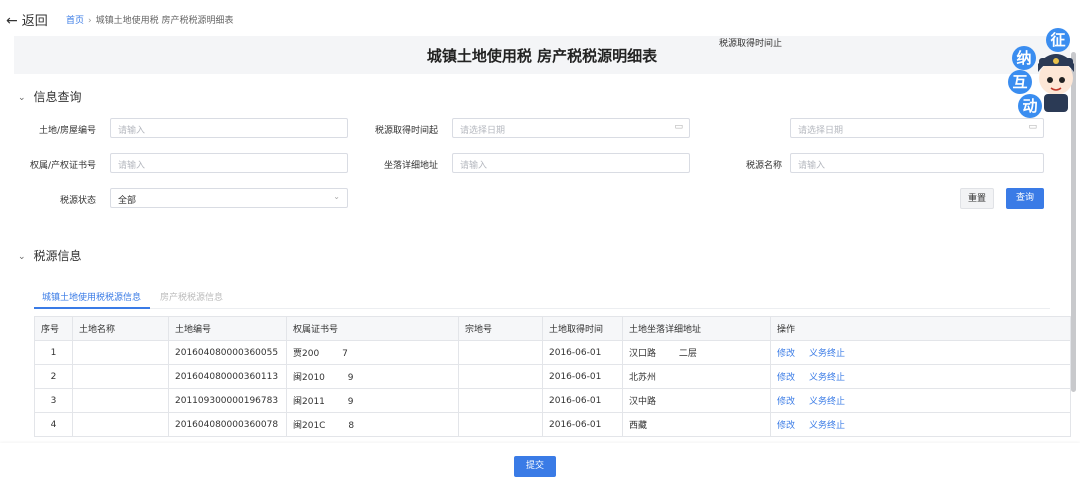 The image size is (1080, 484). I want to click on back-button: ← 返回, so click(27, 19).